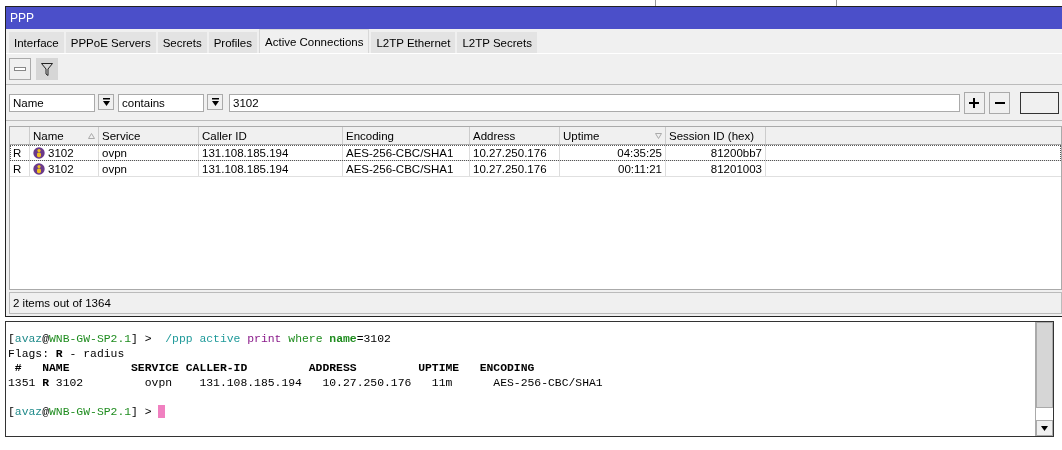 The width and height of the screenshot is (1062, 450). What do you see at coordinates (1039, 103) in the screenshot?
I see `button` at bounding box center [1039, 103].